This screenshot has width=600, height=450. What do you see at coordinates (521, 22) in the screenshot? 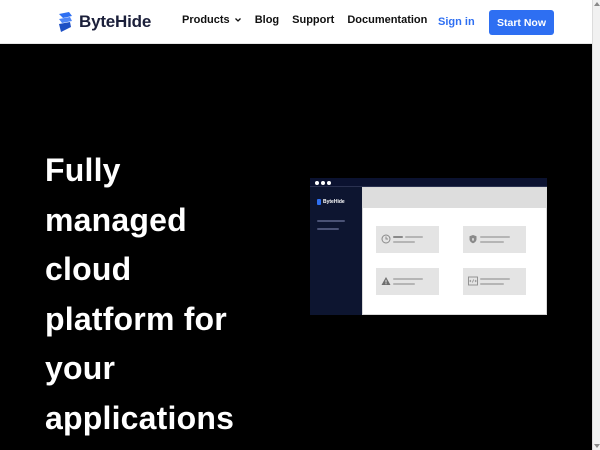
I see `start-now-button: Start Now` at bounding box center [521, 22].